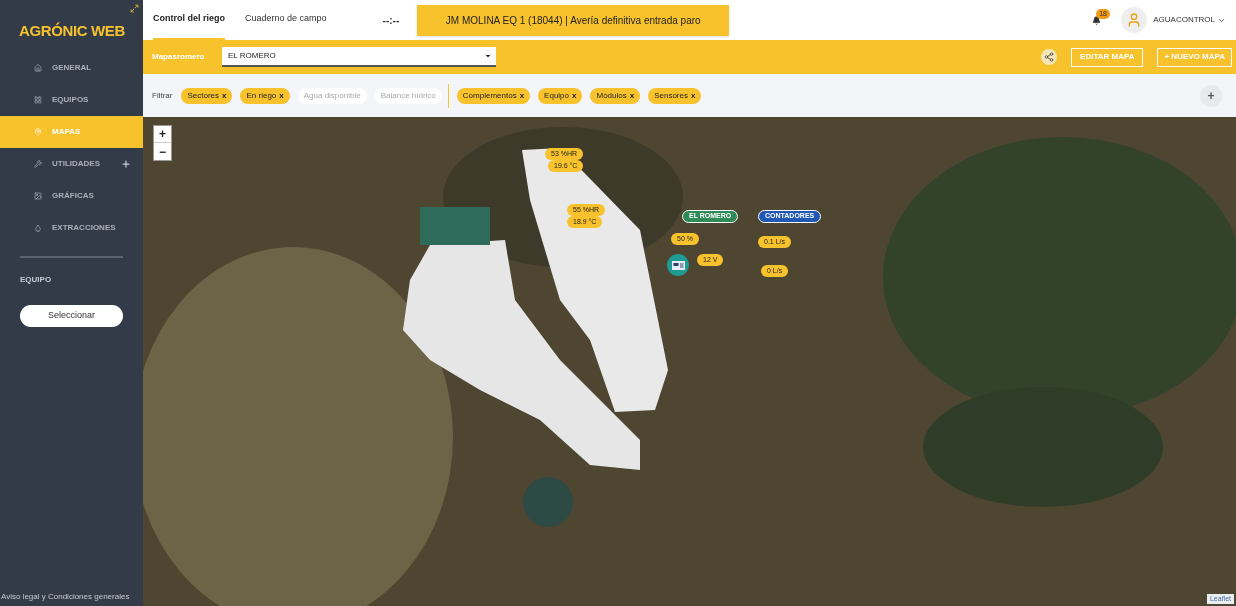 Image resolution: width=1236 pixels, height=606 pixels. Describe the element at coordinates (488, 56) in the screenshot. I see `caret-icon` at that location.